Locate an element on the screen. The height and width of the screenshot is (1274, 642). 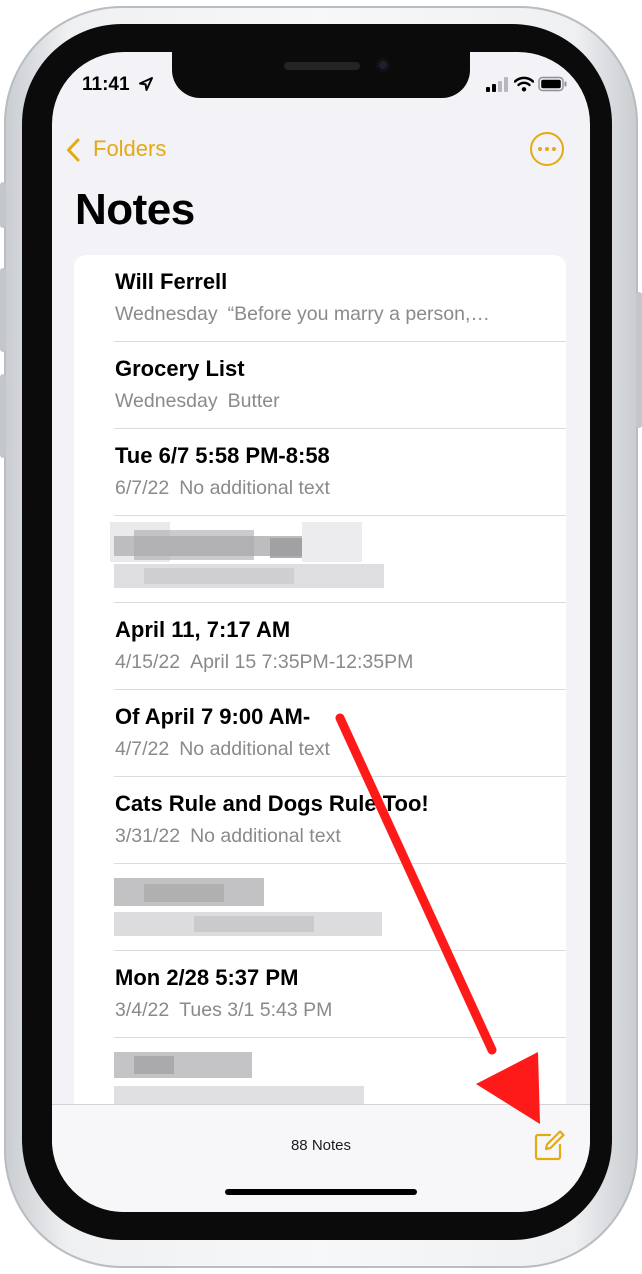
note-meta: Wednesday Butter is located at coordinates (335, 401).